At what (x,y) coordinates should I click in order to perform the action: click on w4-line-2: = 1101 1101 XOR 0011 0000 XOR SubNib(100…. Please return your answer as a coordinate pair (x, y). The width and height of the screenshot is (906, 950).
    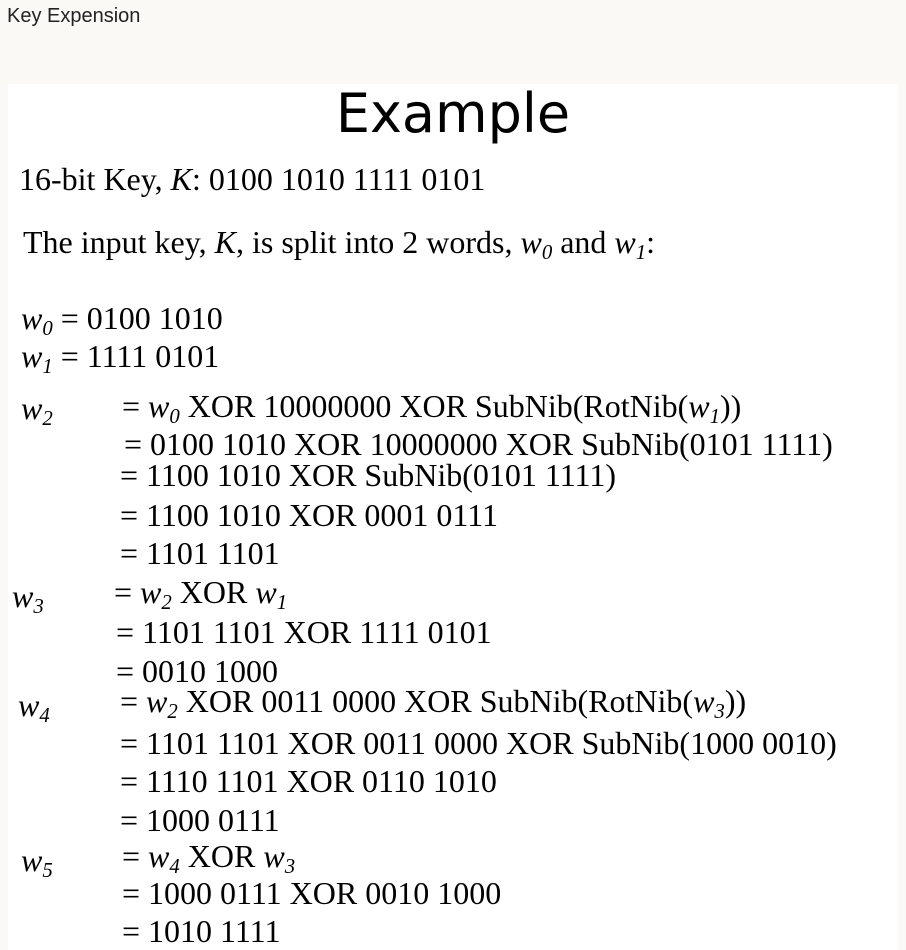
    Looking at the image, I should click on (478, 743).